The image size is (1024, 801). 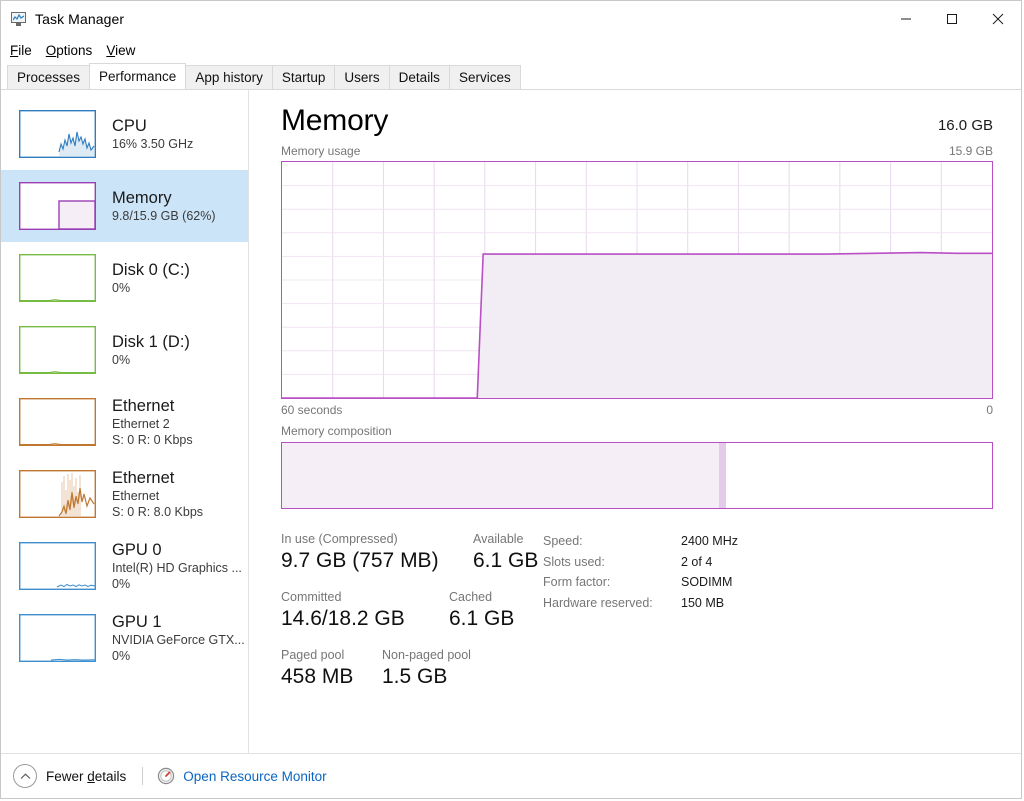 What do you see at coordinates (343, 618) in the screenshot?
I see `committed-value: 14.6/18.2 GB` at bounding box center [343, 618].